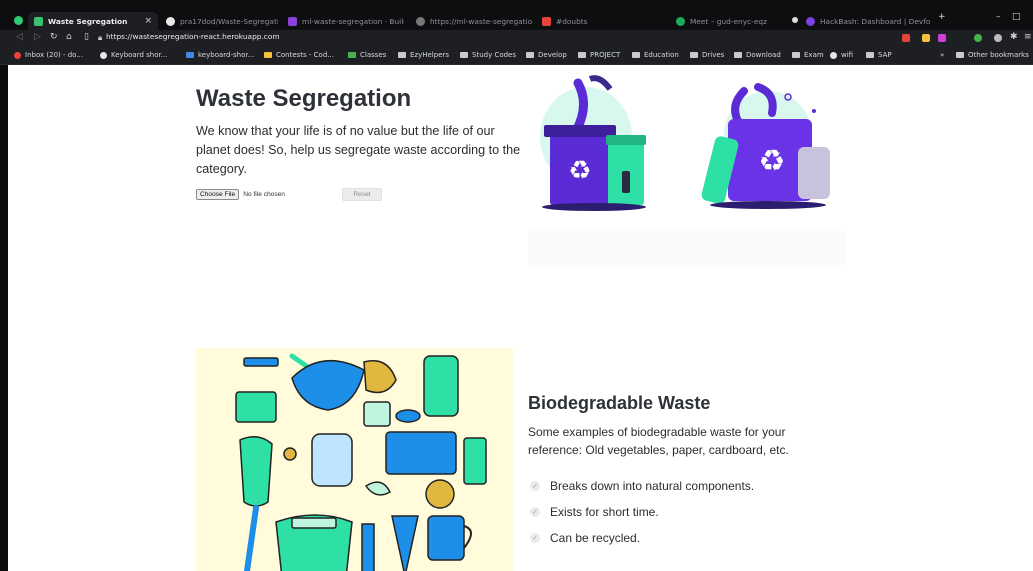  I want to click on tab-ml-waste: https://ml-waste-segregation, so click(471, 21).